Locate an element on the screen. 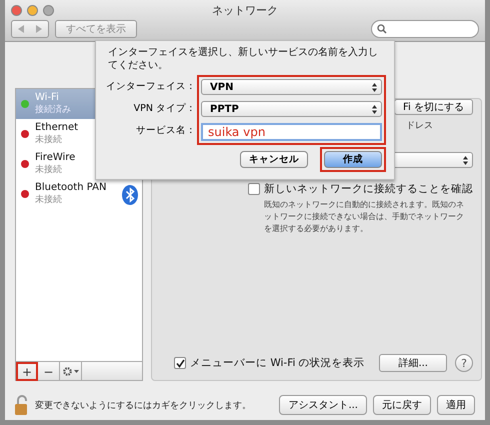  service-status: 接続済み is located at coordinates (53, 110).